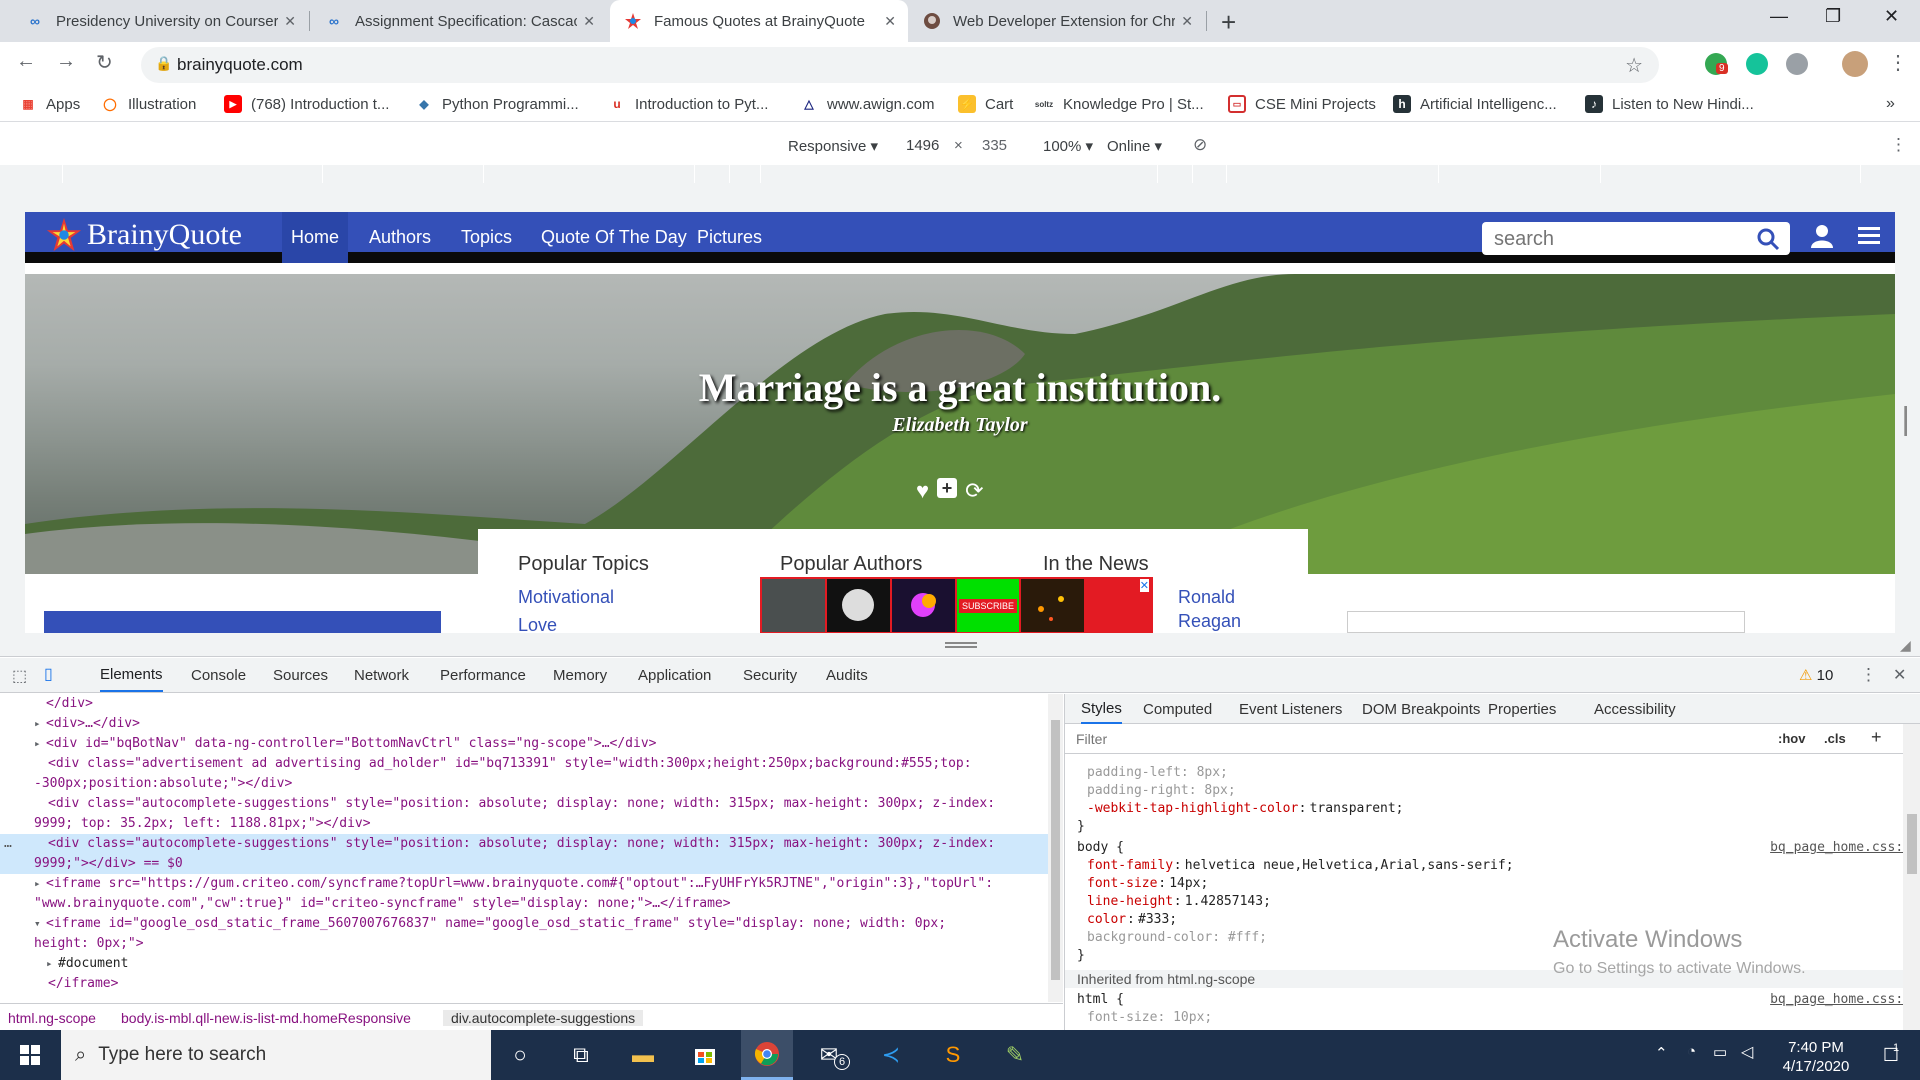 The height and width of the screenshot is (1080, 1920). What do you see at coordinates (143, 234) in the screenshot?
I see `site-logo: BrainyQuote` at bounding box center [143, 234].